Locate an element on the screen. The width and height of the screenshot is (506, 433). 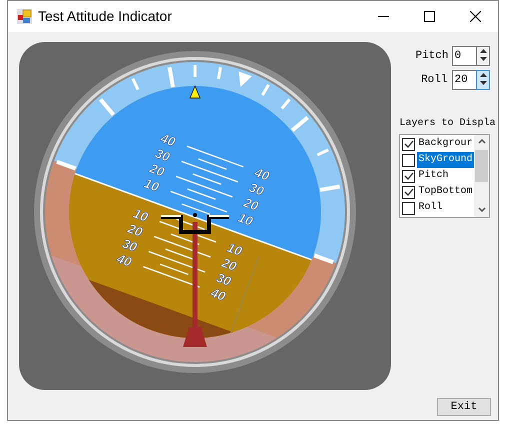
close-icon is located at coordinates (475, 16).